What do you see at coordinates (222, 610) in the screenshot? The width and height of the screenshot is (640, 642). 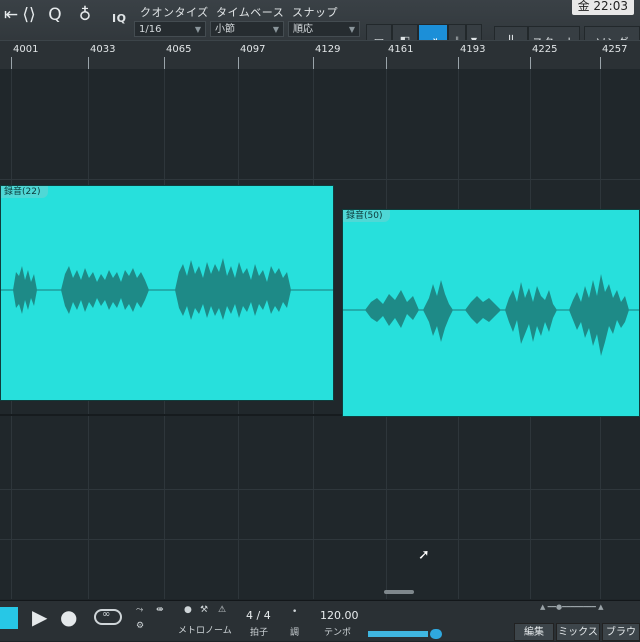 I see `metronome-icon: ⚠` at bounding box center [222, 610].